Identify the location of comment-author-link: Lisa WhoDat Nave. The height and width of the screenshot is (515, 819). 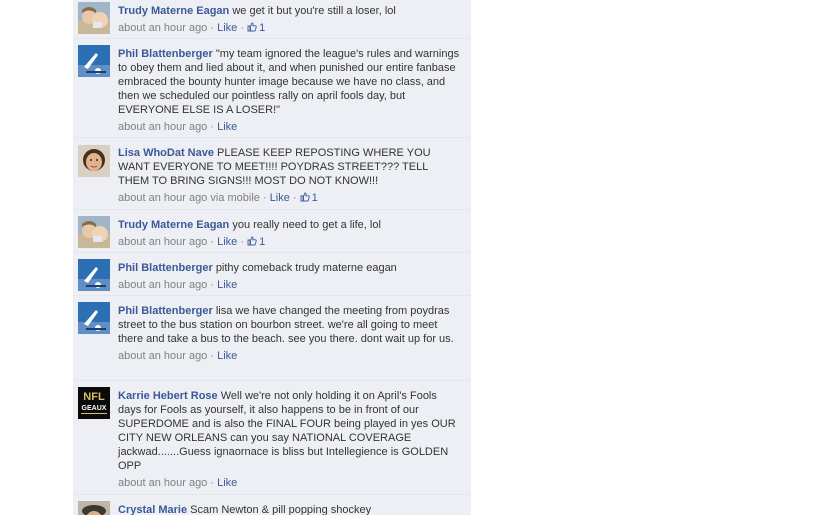
(166, 153).